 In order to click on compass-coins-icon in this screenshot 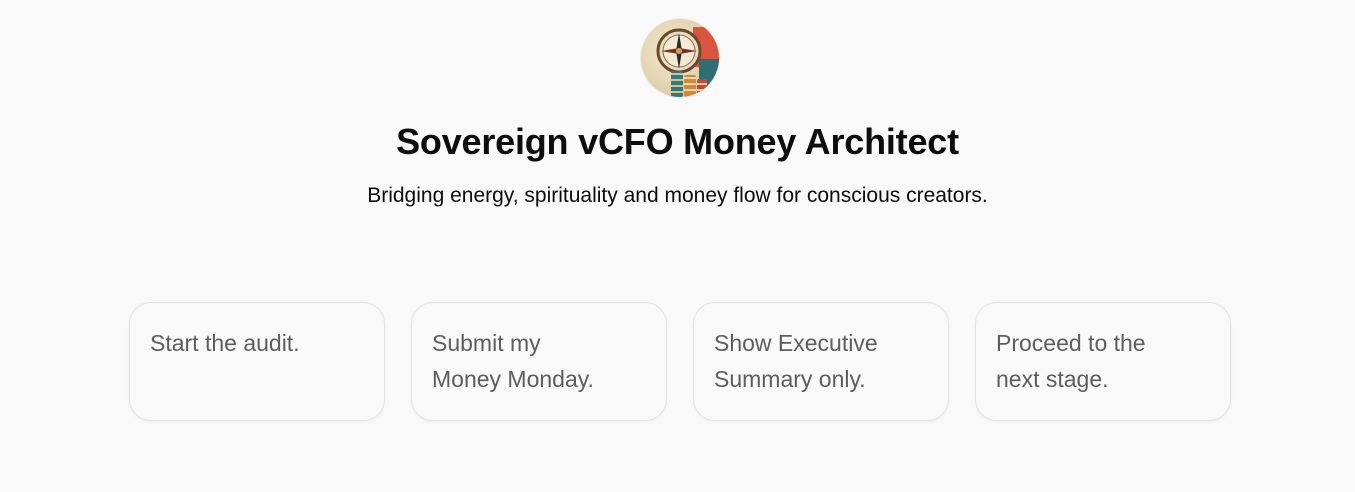, I will do `click(680, 58)`.